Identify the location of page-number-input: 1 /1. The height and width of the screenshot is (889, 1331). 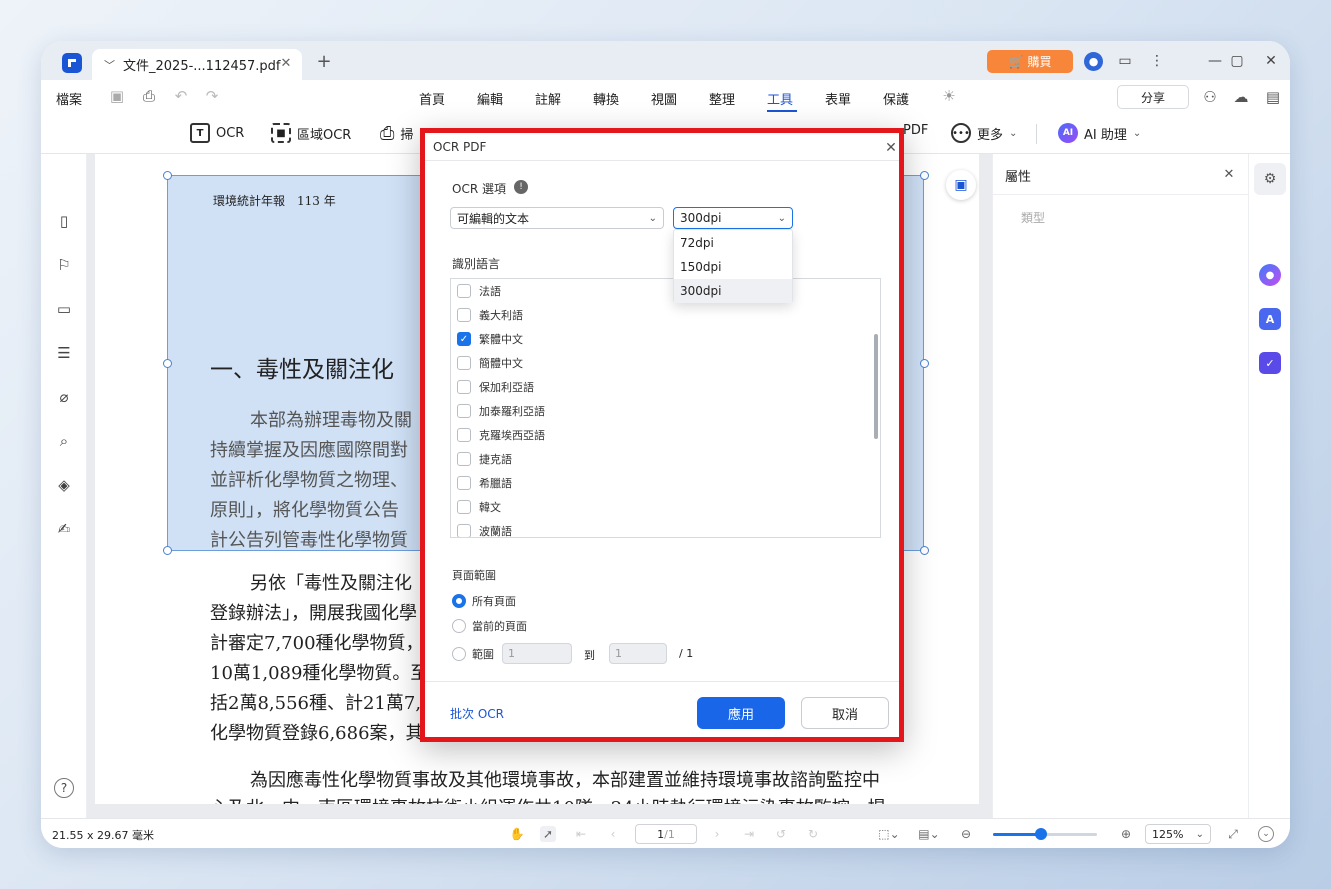
(666, 834).